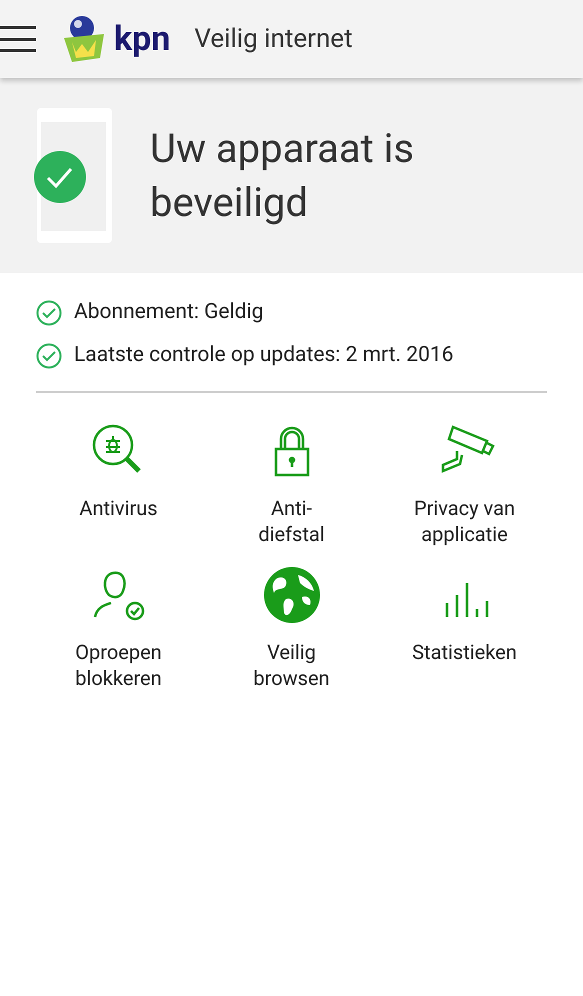 The width and height of the screenshot is (583, 996). Describe the element at coordinates (118, 628) in the screenshot. I see `feature-tile: Oproepen blokkeren` at that location.